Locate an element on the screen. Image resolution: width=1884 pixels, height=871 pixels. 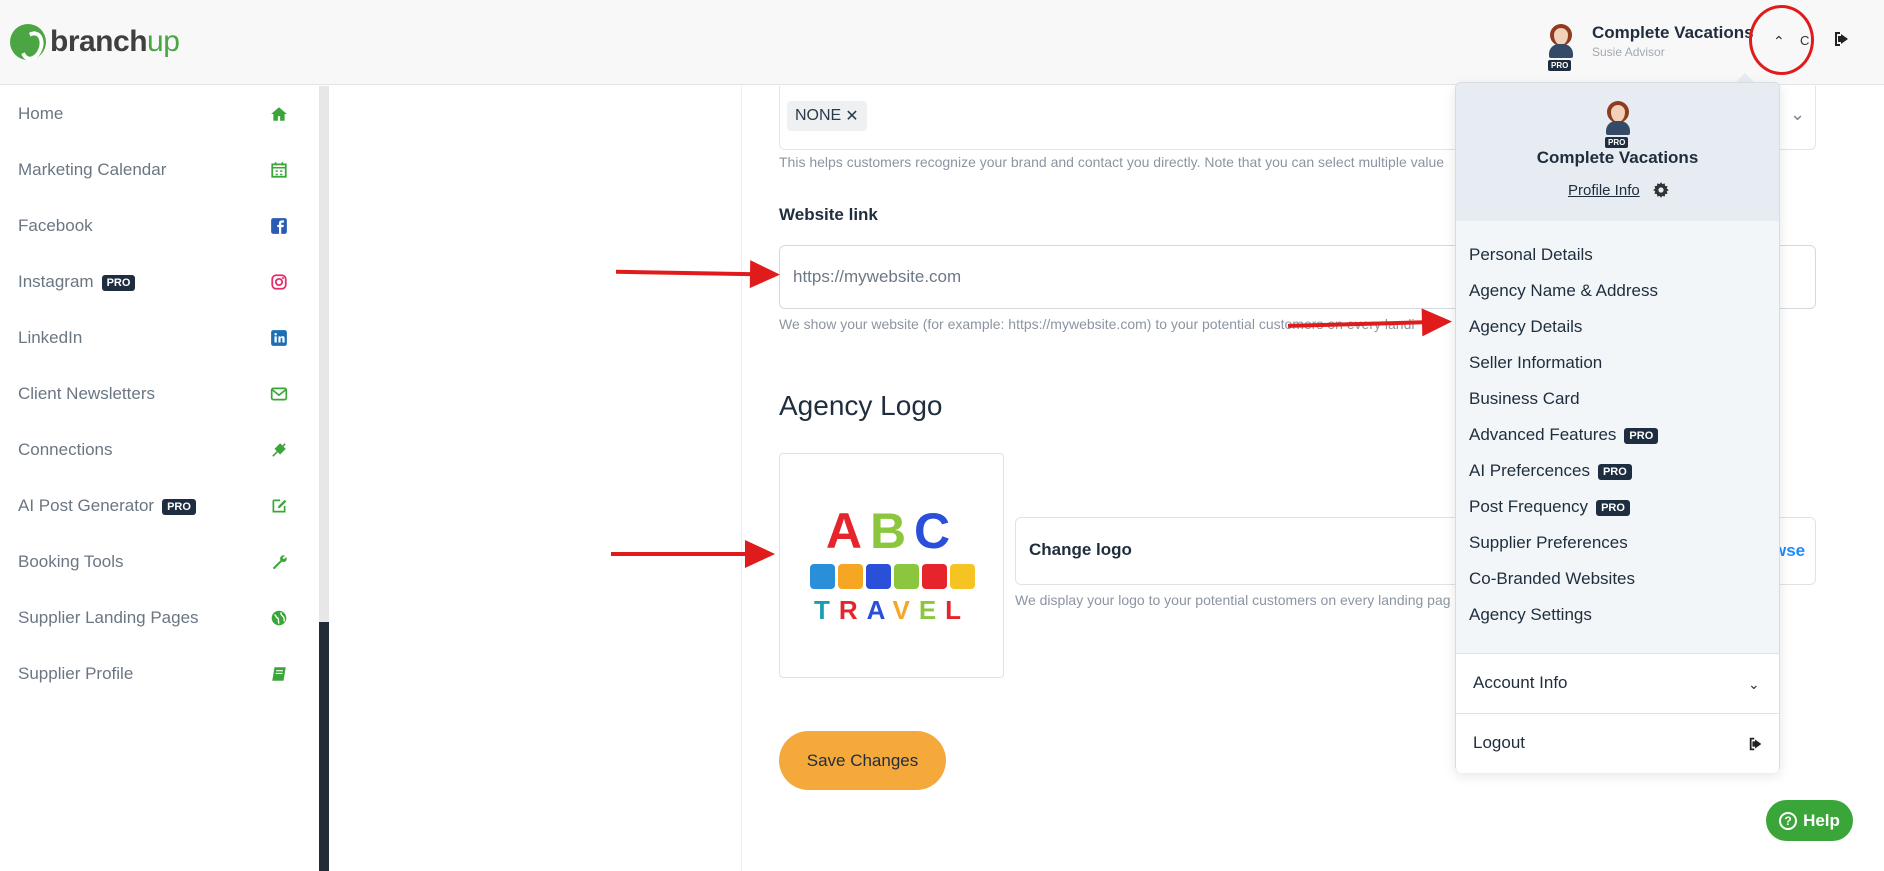
account-switcher: PRO Complete Vacations Susie Advisor is located at coordinates (1650, 48).